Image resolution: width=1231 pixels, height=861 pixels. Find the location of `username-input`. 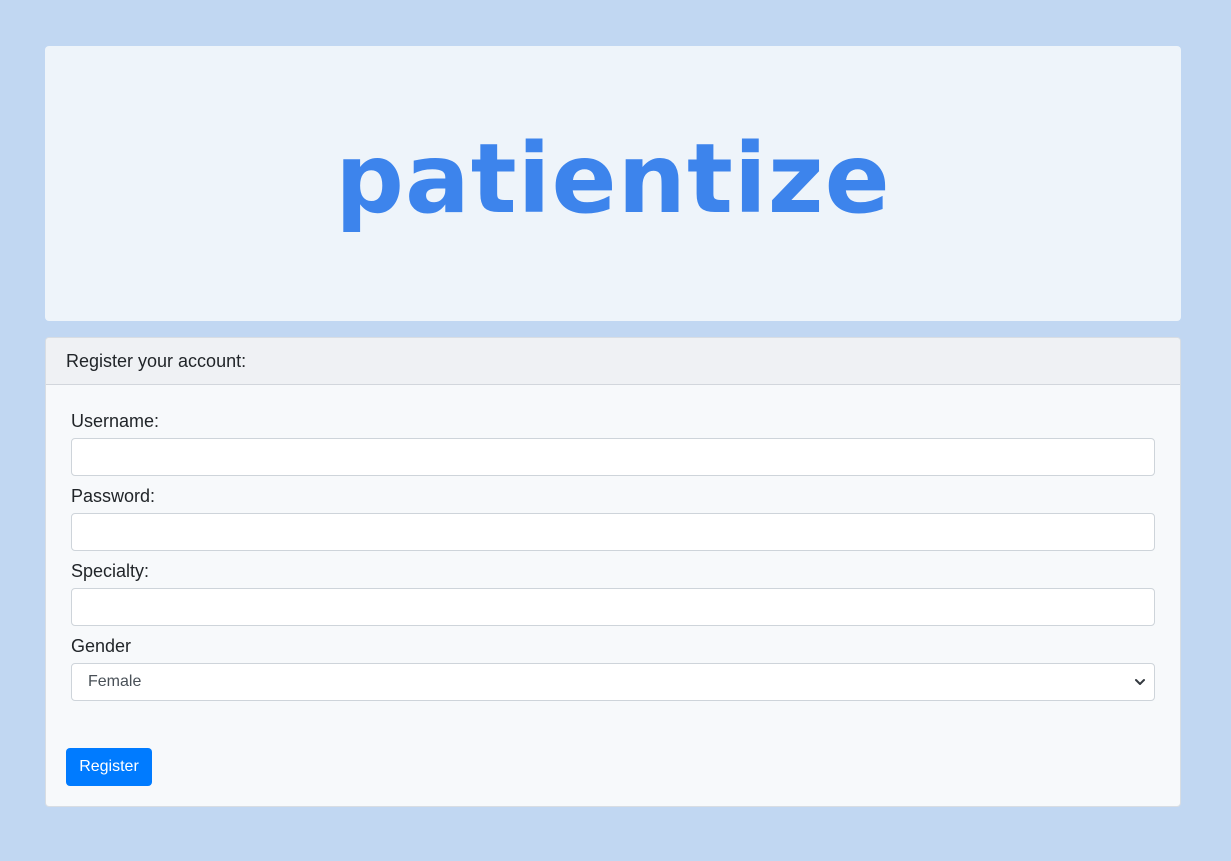

username-input is located at coordinates (613, 457).